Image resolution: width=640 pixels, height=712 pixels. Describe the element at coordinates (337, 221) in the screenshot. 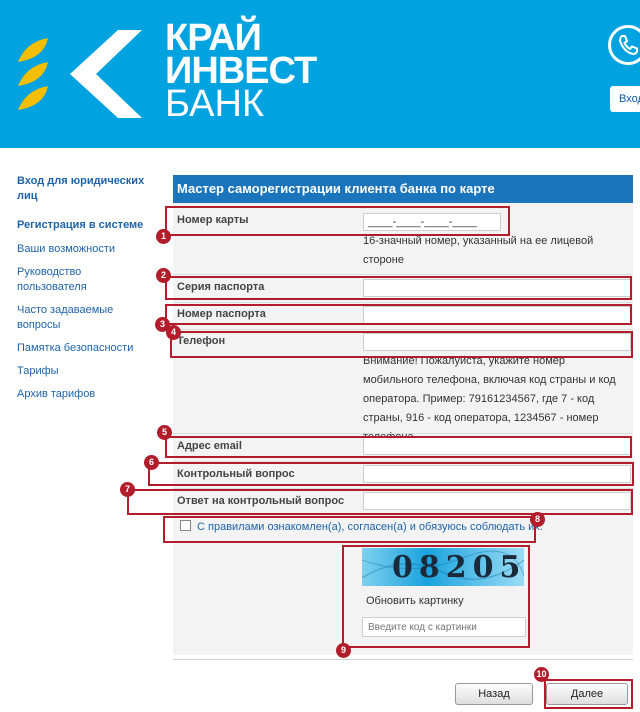

I see `annotation-box-card-number` at that location.